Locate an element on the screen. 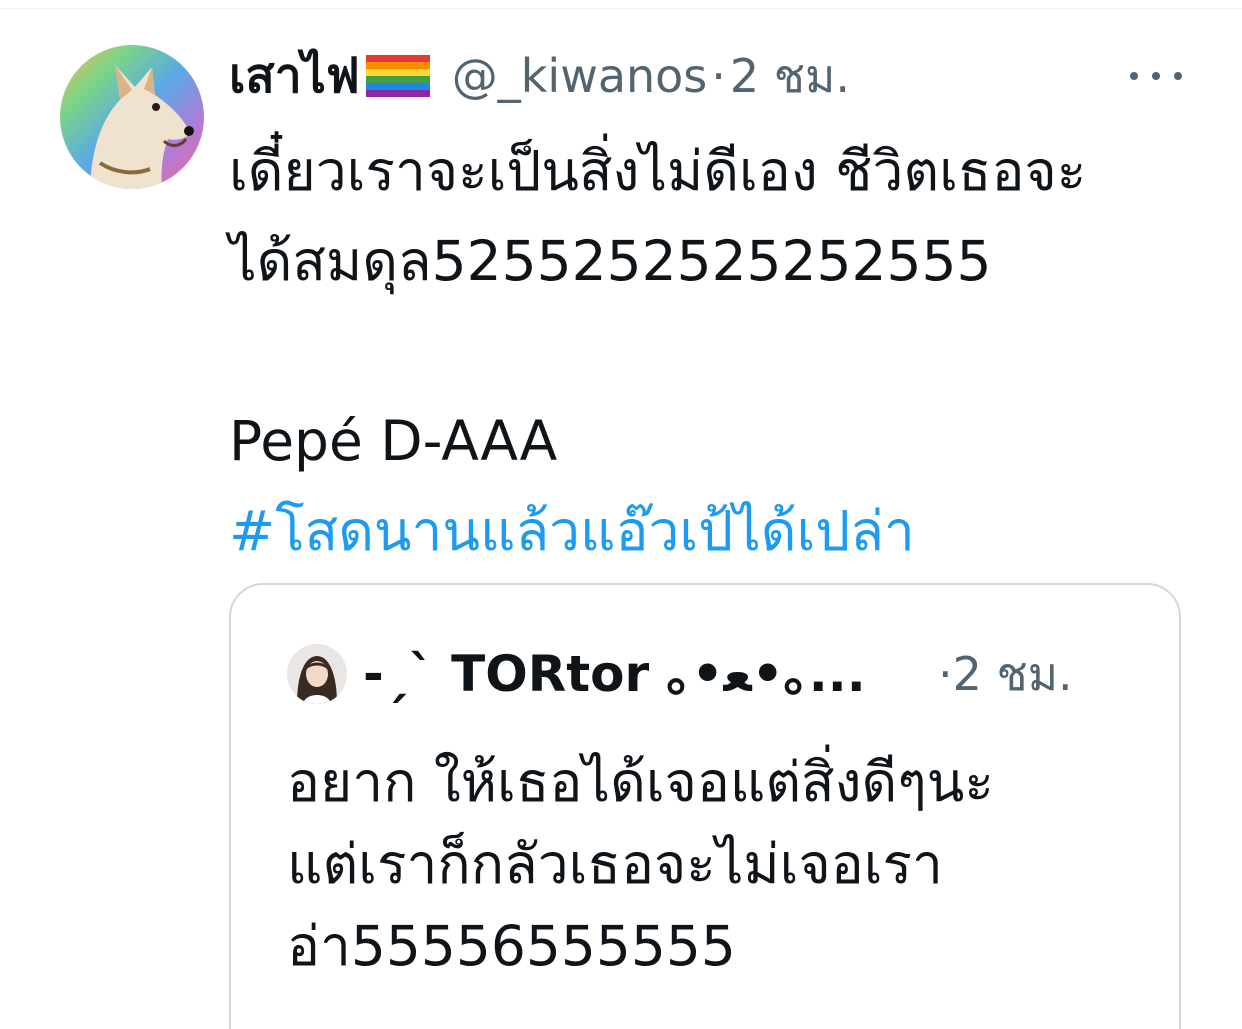 Image resolution: width=1242 pixels, height=1029 pixels. tweet-text-line: เดี๋ยวเราจะเป็นสิ่งไม่ดีเอง ชีวิตเธอจะ is located at coordinates (658, 171).